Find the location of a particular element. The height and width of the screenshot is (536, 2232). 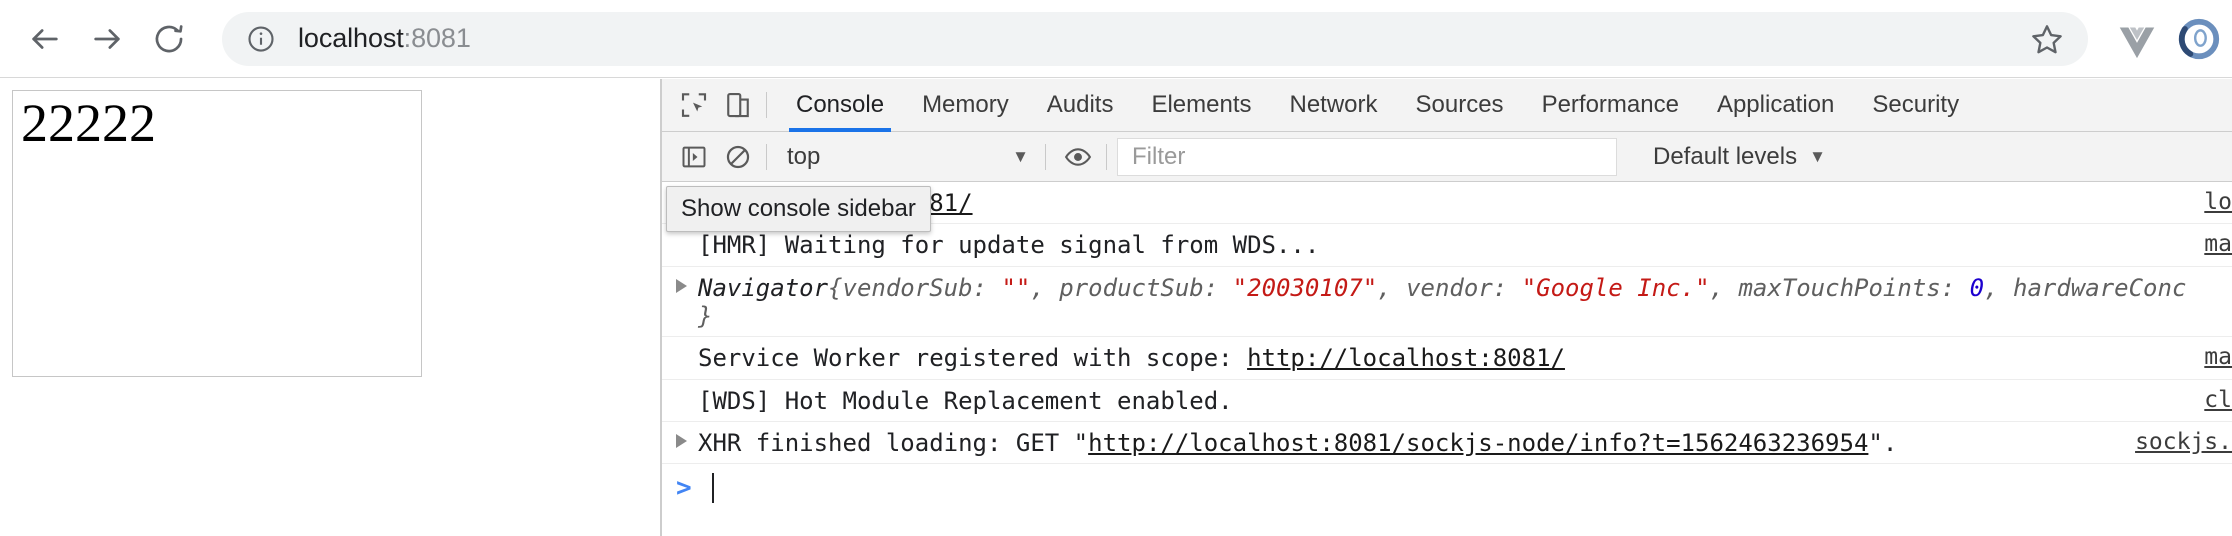

tab-performance: Performance is located at coordinates (1610, 105).